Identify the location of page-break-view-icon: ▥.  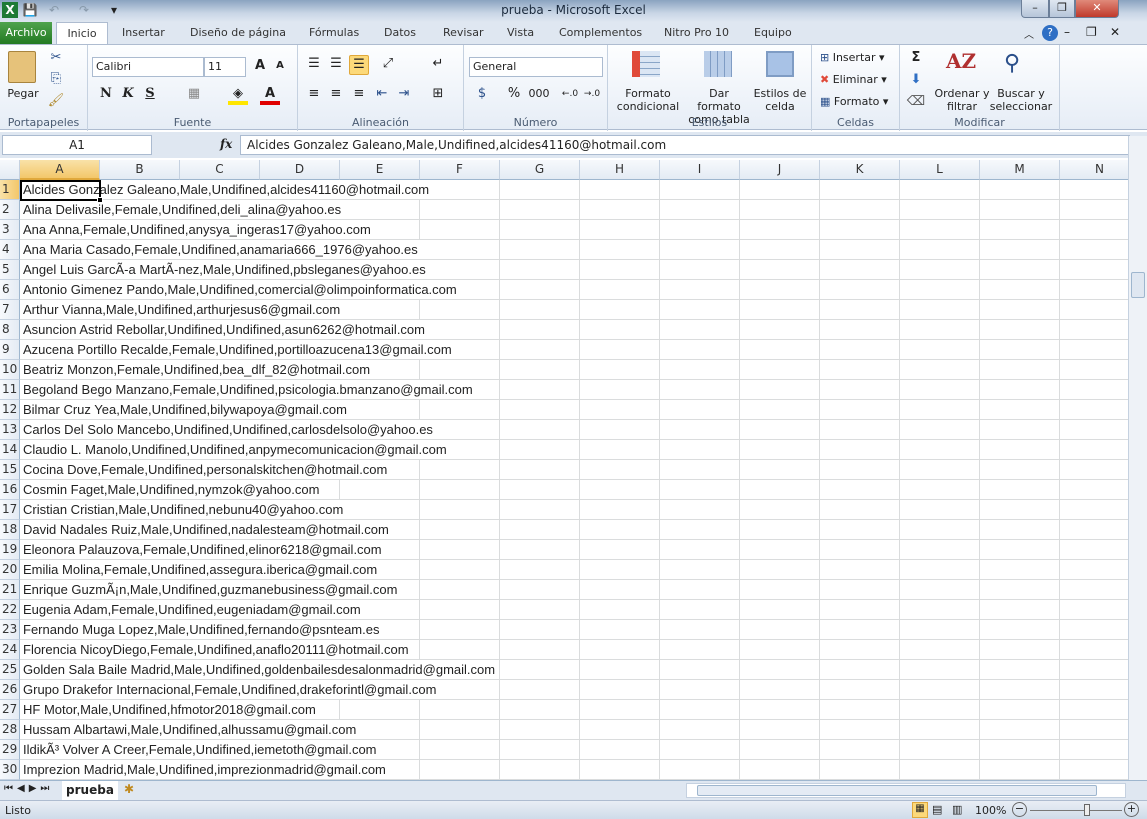
(957, 809).